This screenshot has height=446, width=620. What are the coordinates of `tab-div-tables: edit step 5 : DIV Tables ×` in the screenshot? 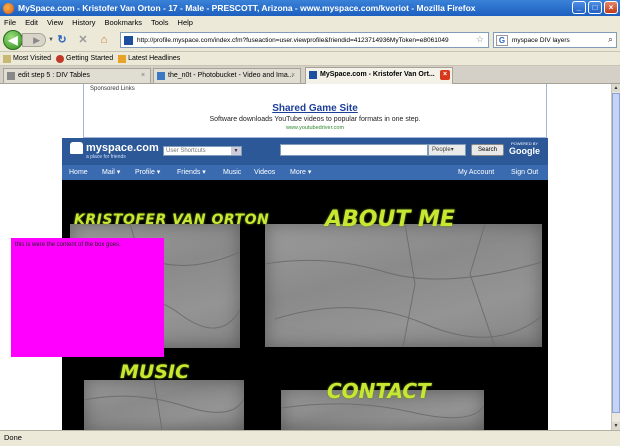 It's located at (77, 75).